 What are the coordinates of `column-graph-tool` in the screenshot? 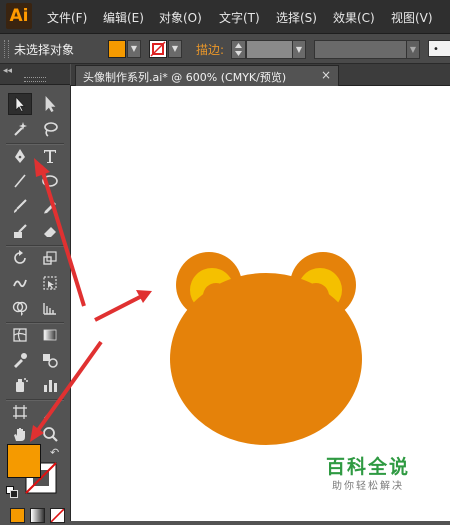 It's located at (50, 385).